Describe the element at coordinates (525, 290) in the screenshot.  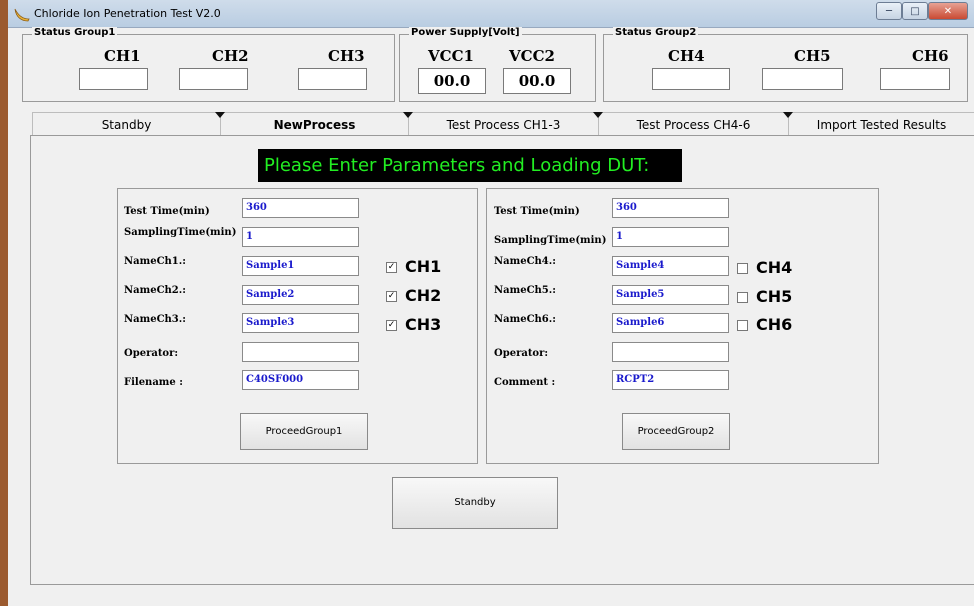
I see `name-ch5-label: NameCh5.:` at that location.